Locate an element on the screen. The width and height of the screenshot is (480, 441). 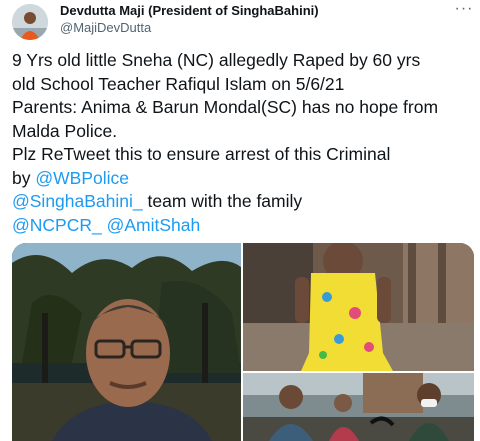
tweet-text-segment: Malda Police. is located at coordinates (65, 130).